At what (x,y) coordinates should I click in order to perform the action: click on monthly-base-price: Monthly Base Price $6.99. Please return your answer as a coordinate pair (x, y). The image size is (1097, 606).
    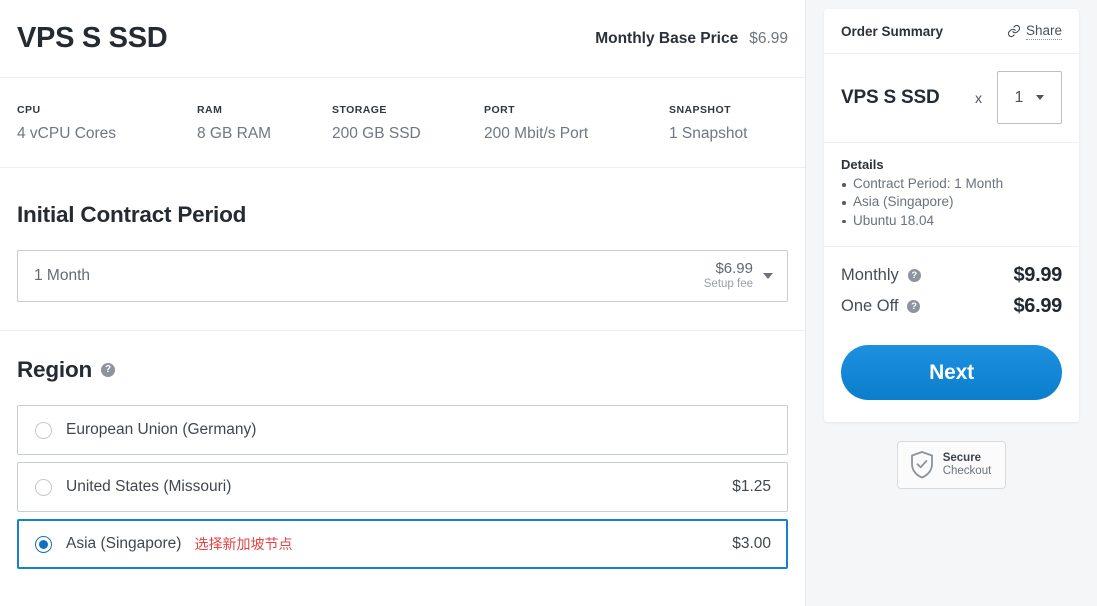
    Looking at the image, I should click on (691, 39).